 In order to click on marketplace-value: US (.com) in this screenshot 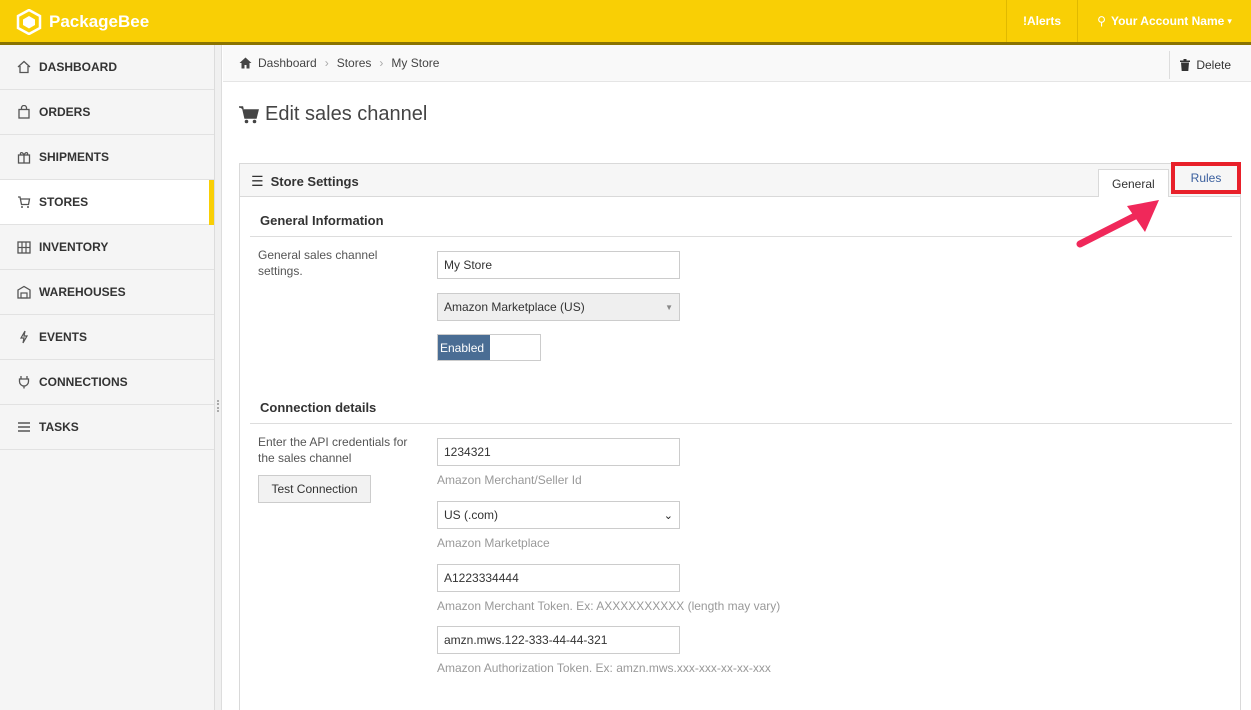, I will do `click(471, 515)`.